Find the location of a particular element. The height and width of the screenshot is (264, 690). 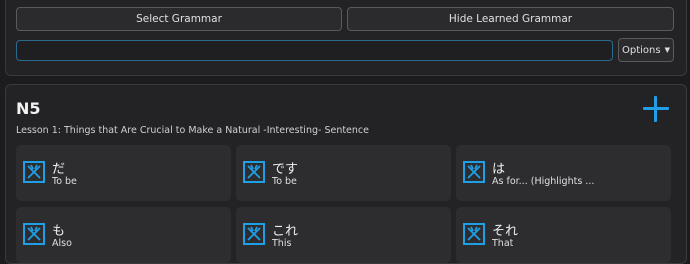

grammar-card-japanese: は is located at coordinates (499, 169).